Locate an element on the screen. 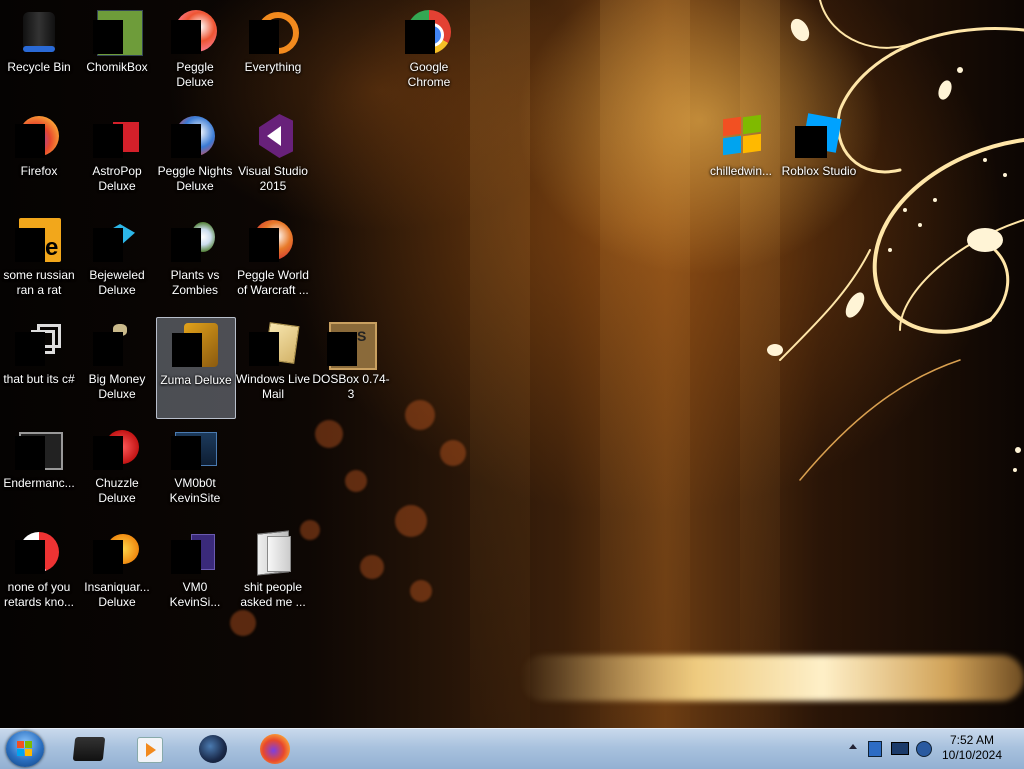  icon-everything: Everything is located at coordinates (273, 52).